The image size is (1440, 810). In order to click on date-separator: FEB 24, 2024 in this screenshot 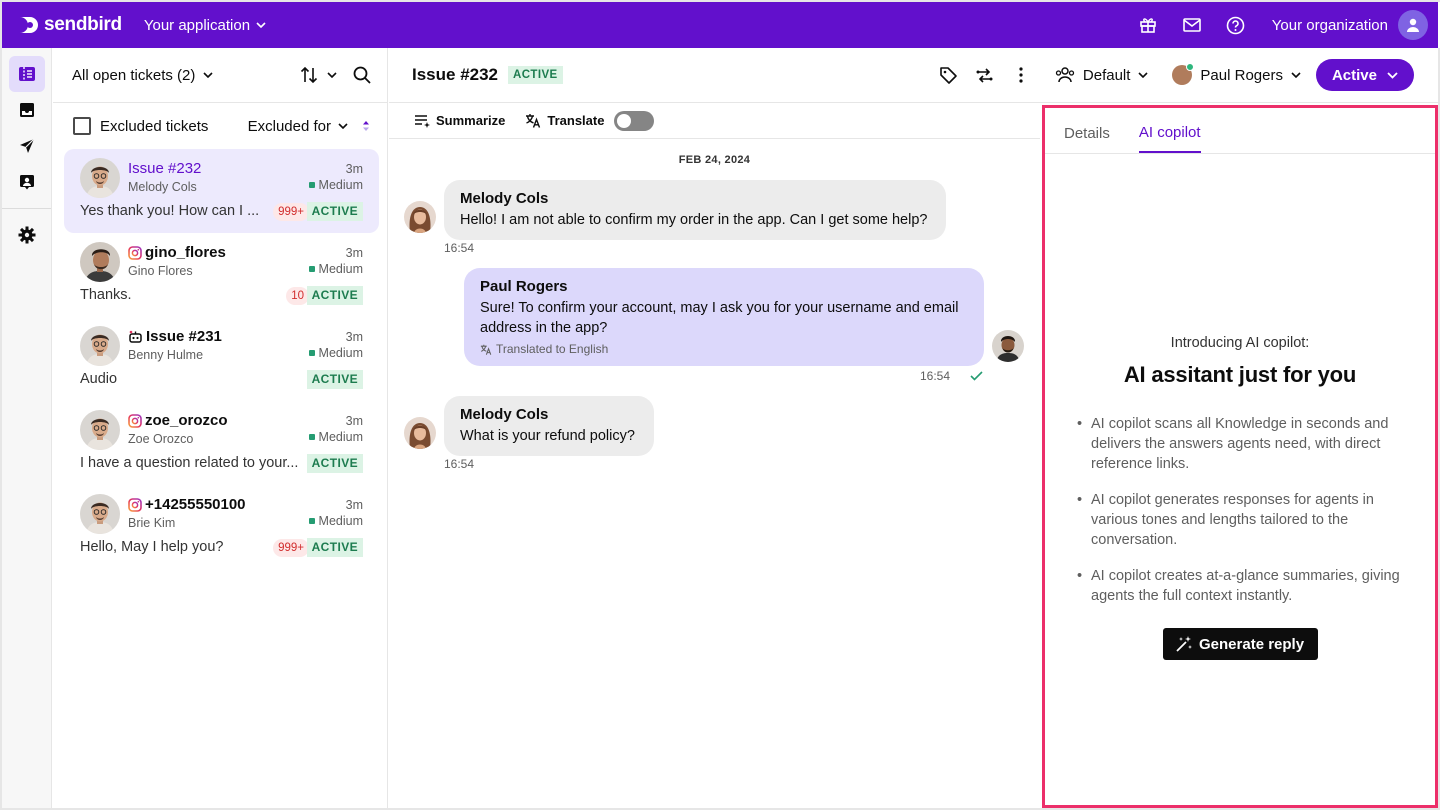, I will do `click(714, 160)`.